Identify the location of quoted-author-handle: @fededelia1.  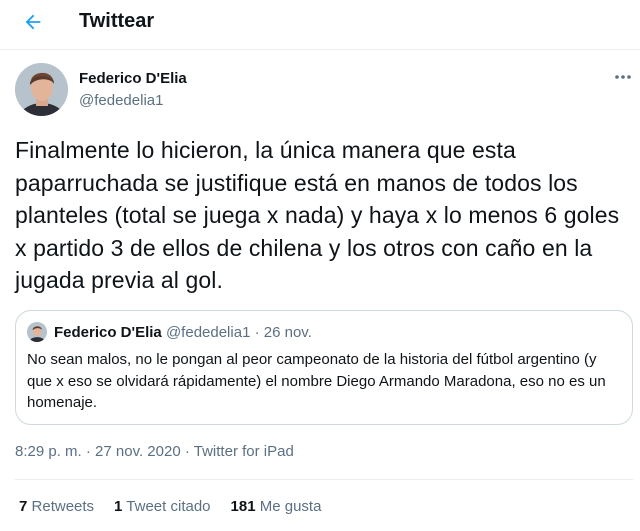
(208, 332).